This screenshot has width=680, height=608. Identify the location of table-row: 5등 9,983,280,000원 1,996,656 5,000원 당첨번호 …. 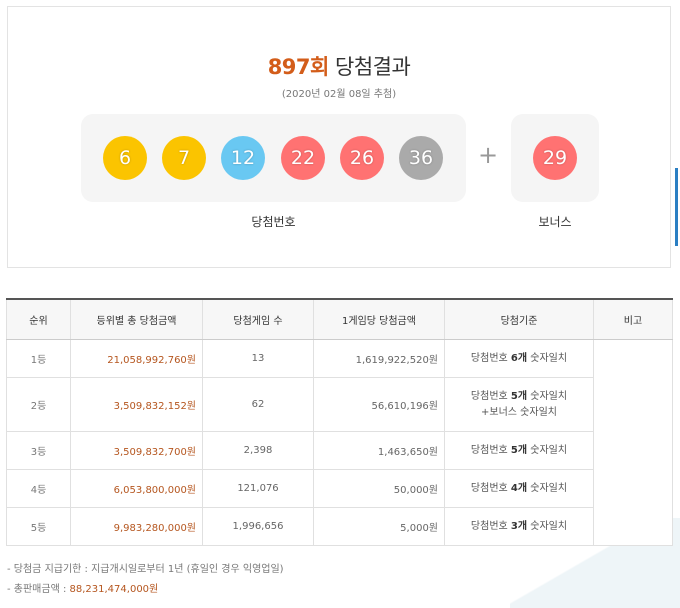
(339, 526).